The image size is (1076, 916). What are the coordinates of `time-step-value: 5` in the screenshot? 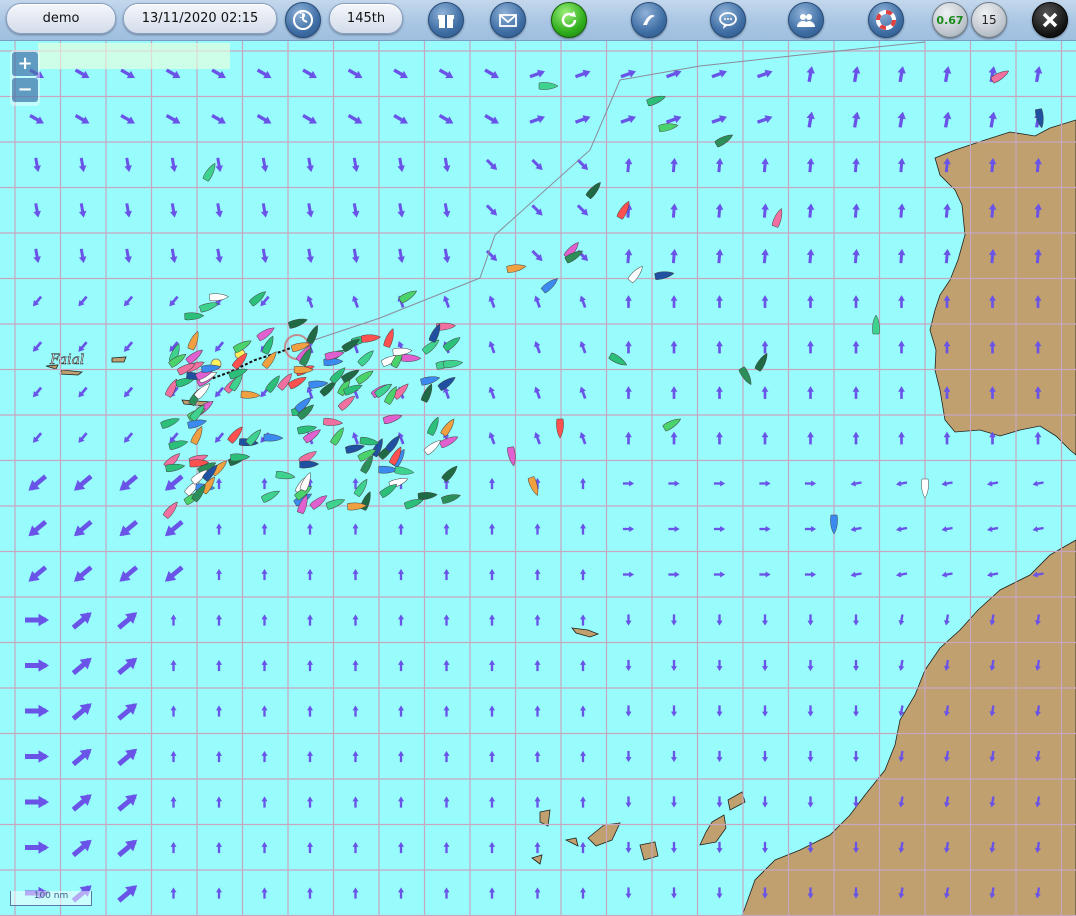 It's located at (302, 14).